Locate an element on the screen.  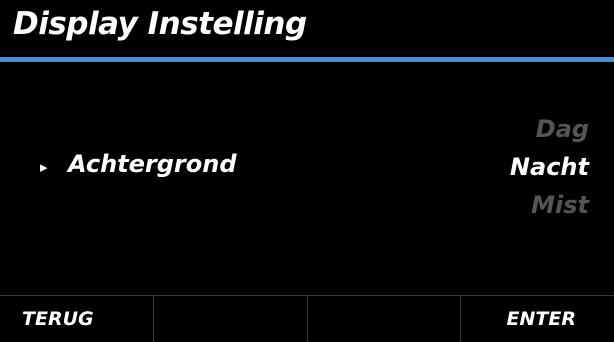
option-dag: Dag is located at coordinates (549, 129).